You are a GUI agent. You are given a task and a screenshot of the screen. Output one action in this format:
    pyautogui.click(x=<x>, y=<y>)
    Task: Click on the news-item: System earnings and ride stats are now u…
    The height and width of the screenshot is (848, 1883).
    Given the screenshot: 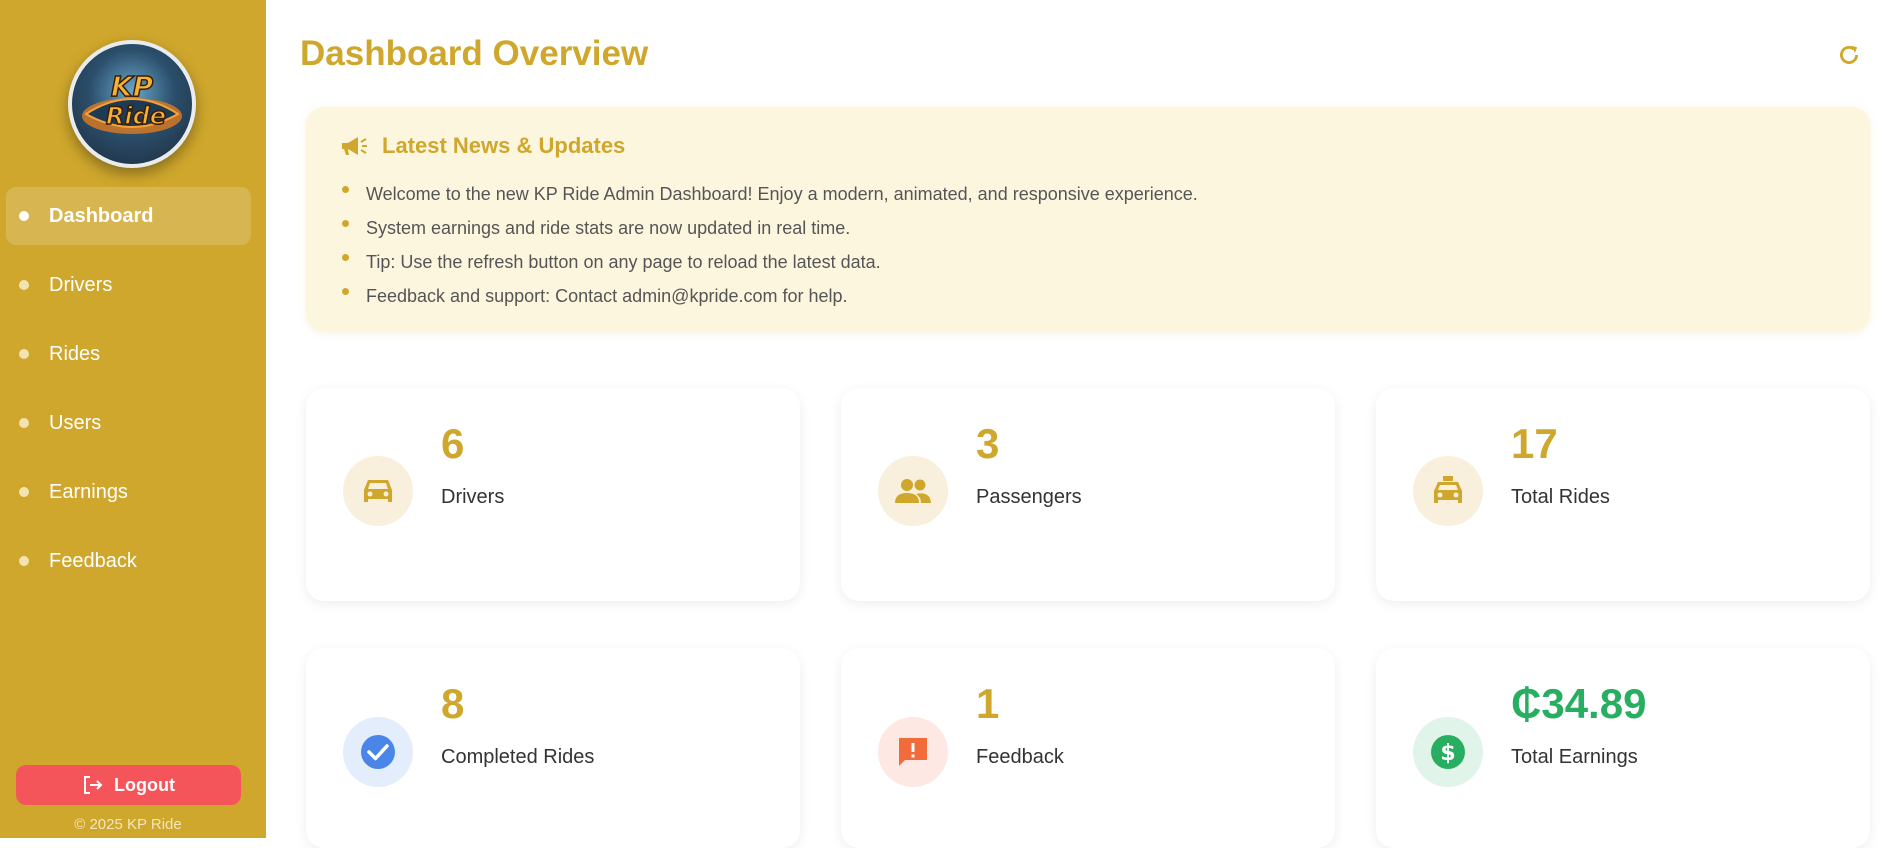 What is the action you would take?
    pyautogui.click(x=770, y=228)
    